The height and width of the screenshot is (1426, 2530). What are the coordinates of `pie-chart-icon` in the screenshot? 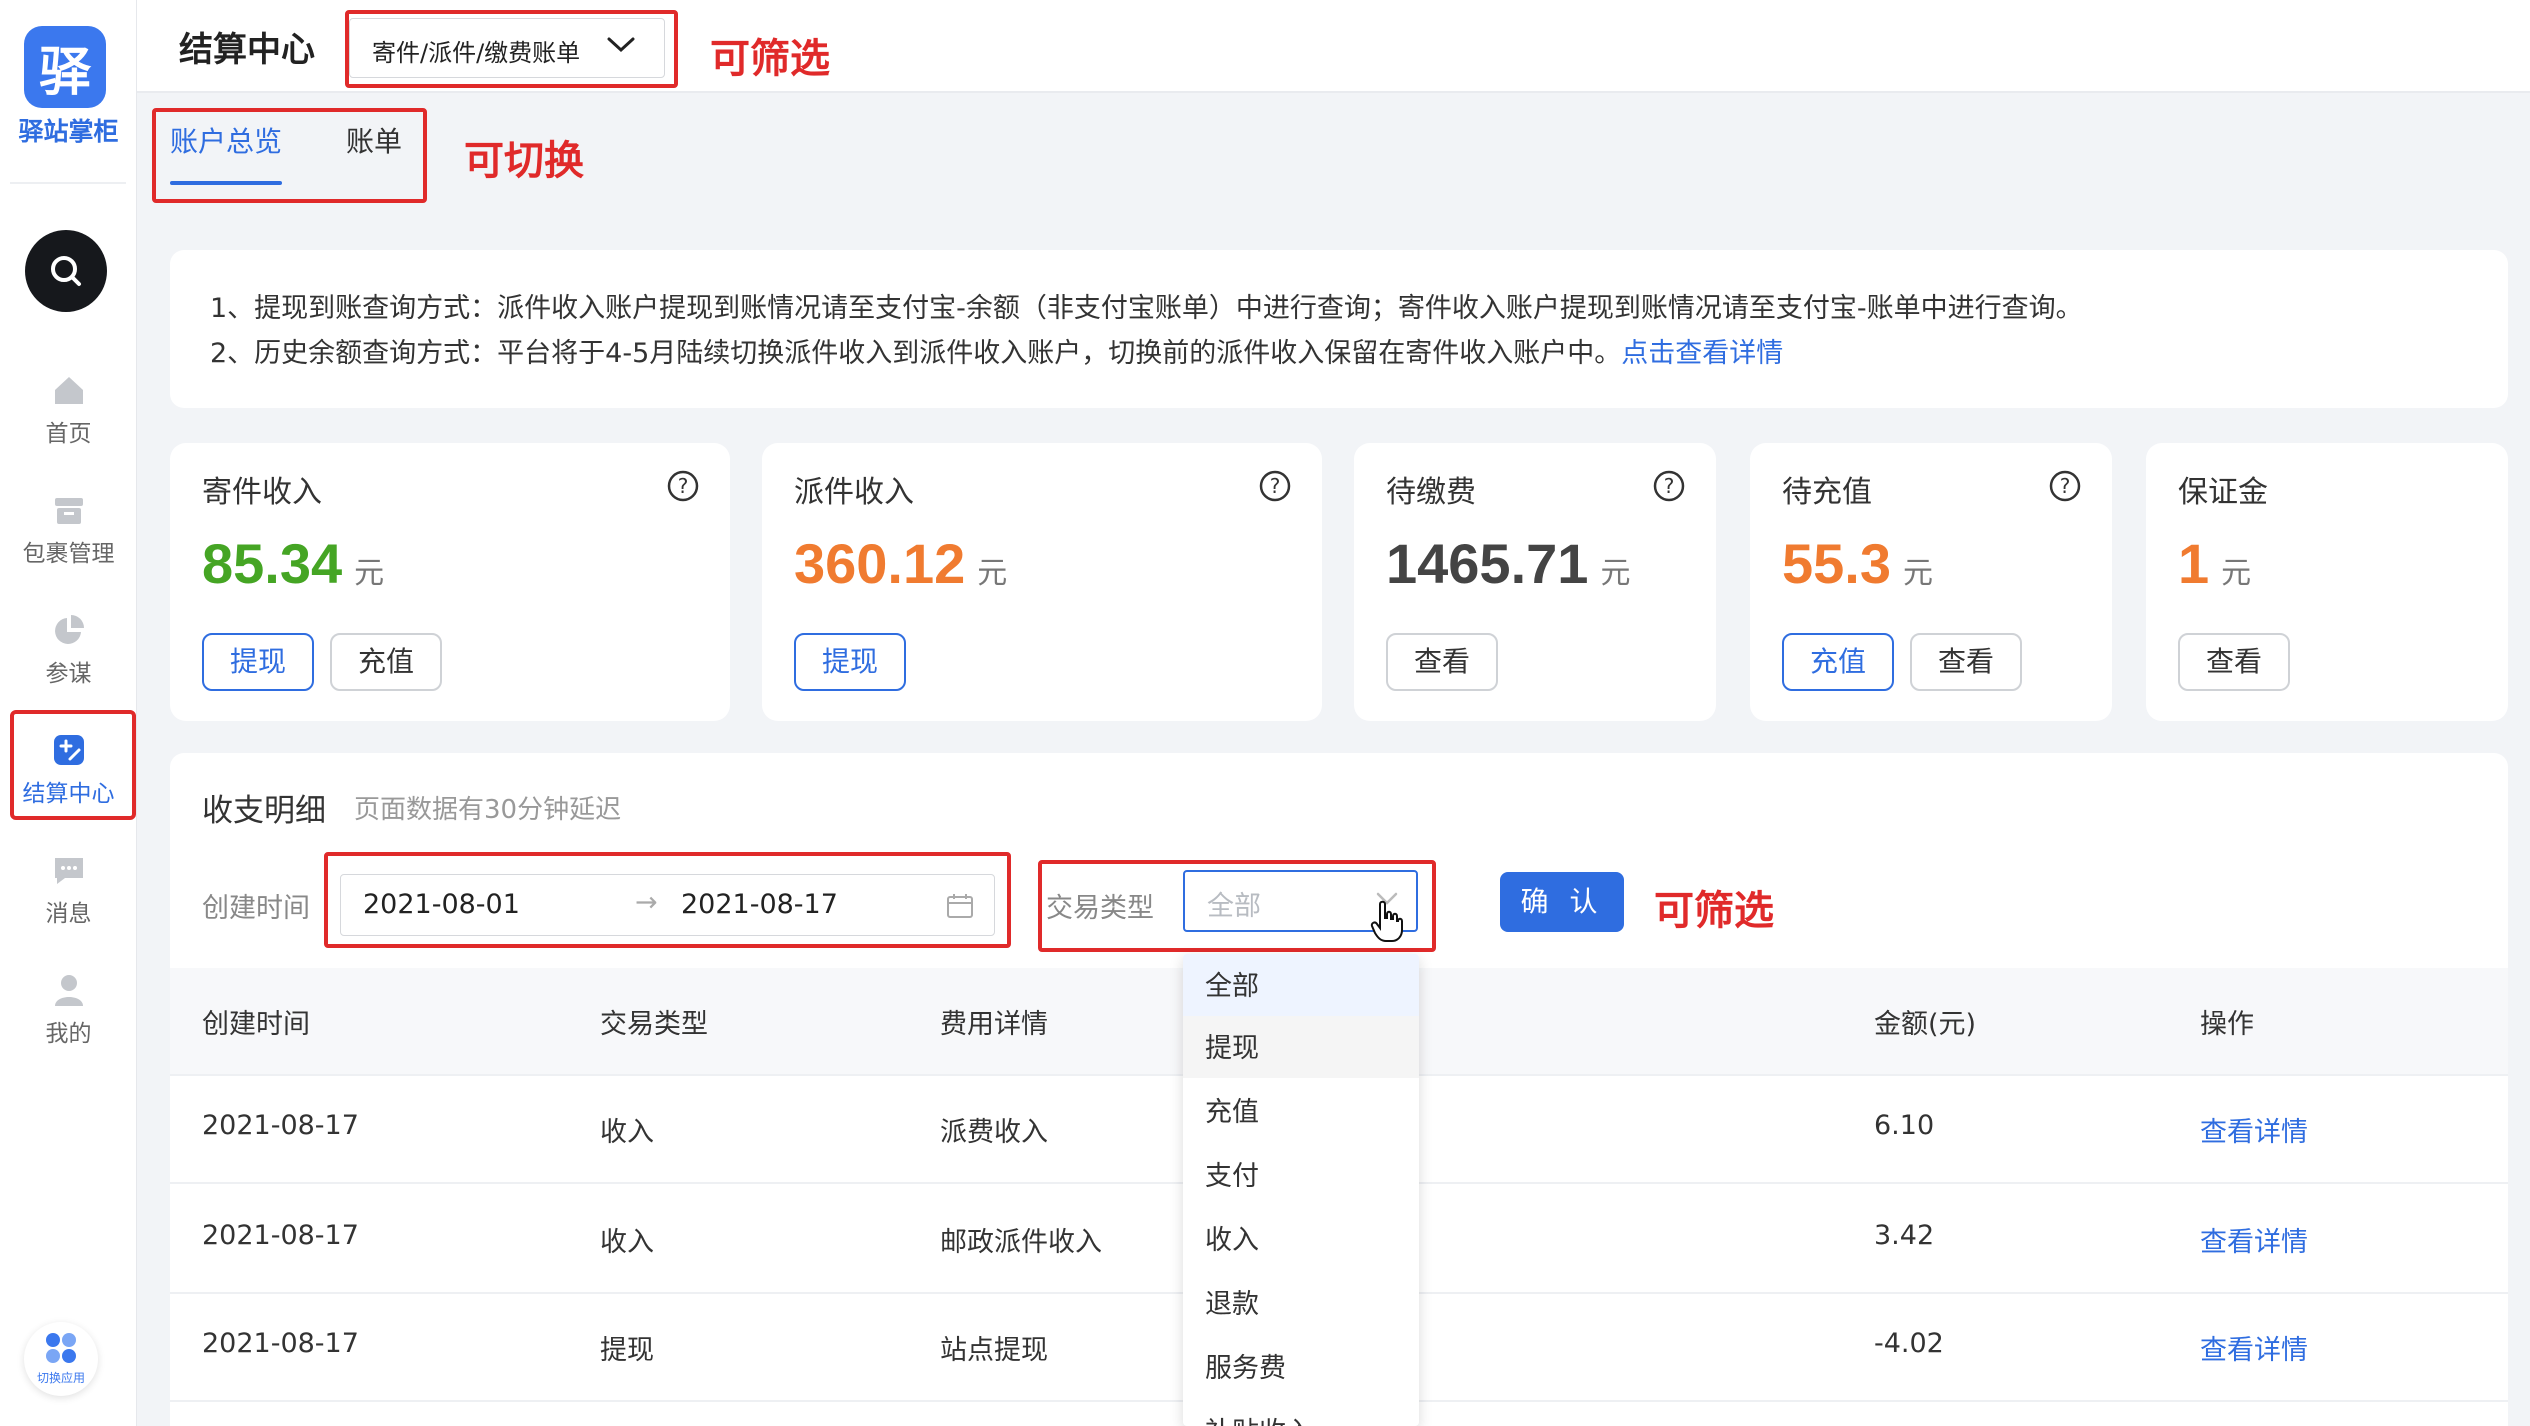 It's located at (69, 629).